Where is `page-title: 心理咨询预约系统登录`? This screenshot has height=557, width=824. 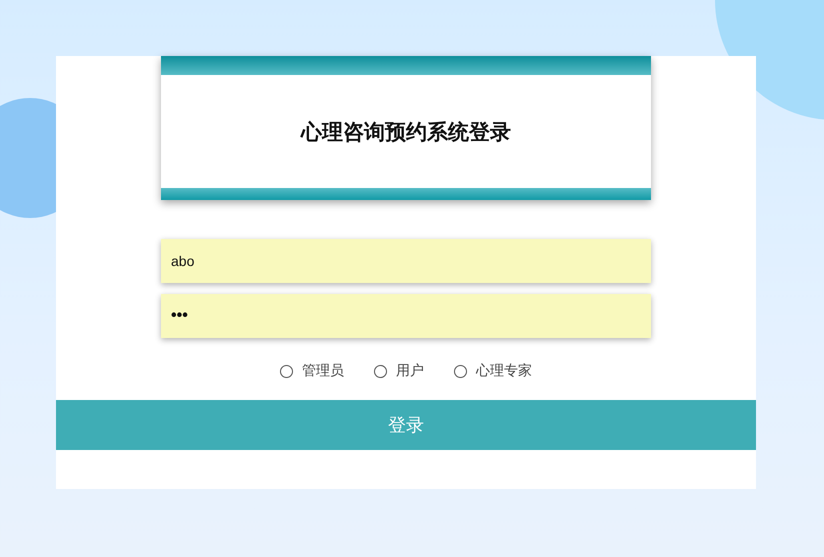
page-title: 心理咨询预约系统登录 is located at coordinates (406, 133).